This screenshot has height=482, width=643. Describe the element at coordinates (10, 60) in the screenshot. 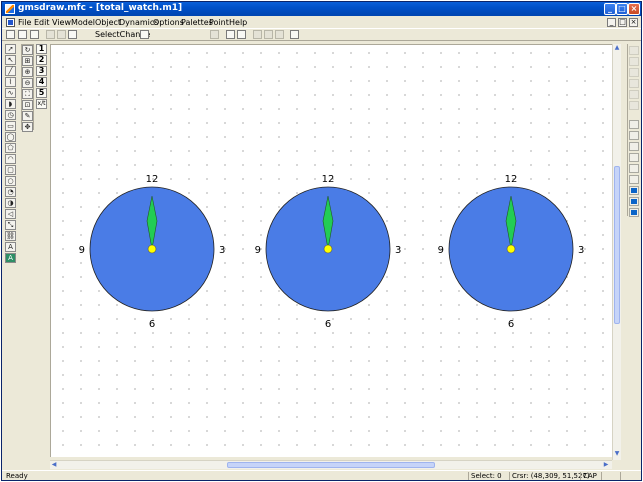

I see `point-arrow-icon: ↖` at that location.